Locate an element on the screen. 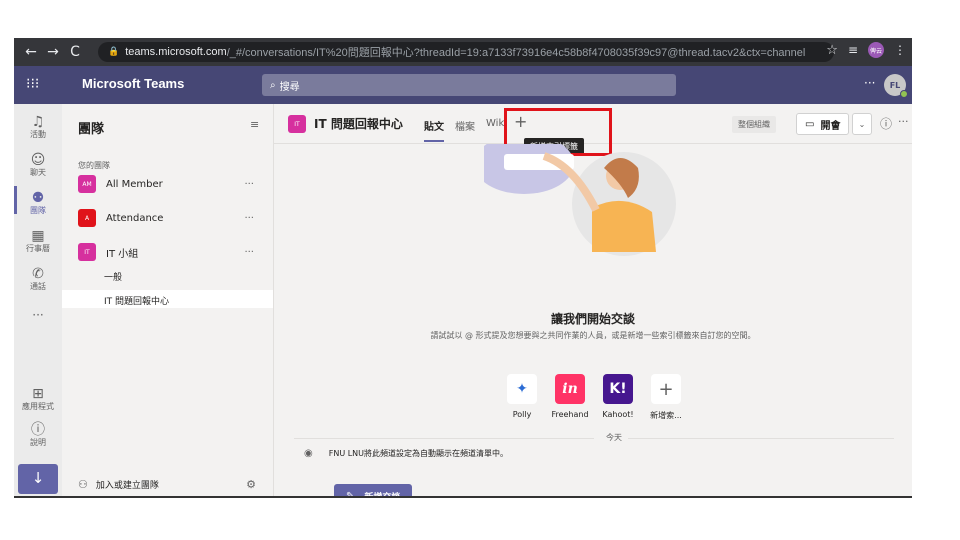 The height and width of the screenshot is (540, 960). app-card-polly: ✦ Polly is located at coordinates (522, 397).